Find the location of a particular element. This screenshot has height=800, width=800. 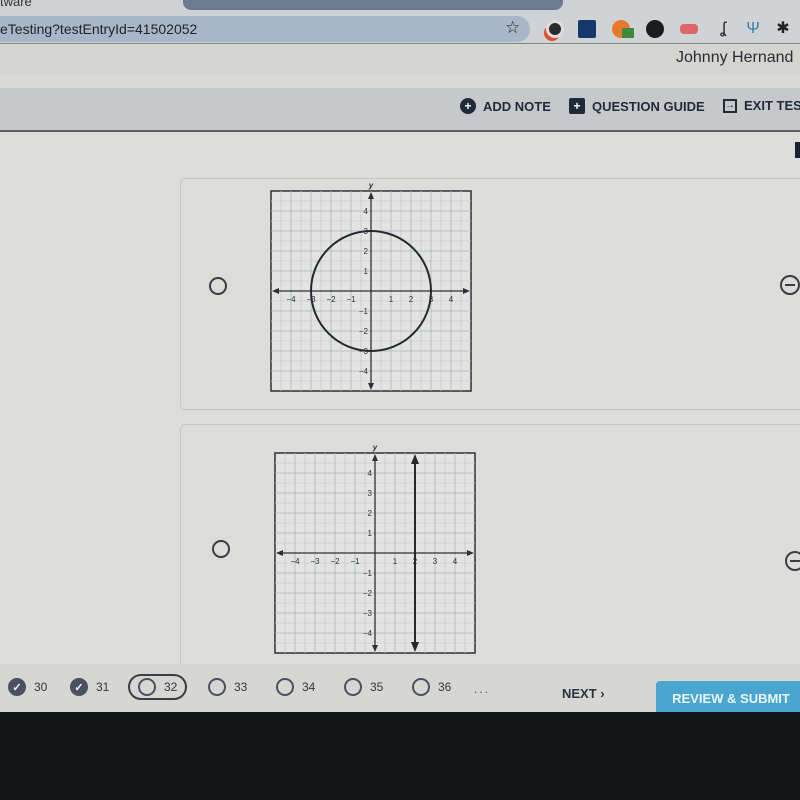

user-header: Johnny Hernand is located at coordinates (400, 60).